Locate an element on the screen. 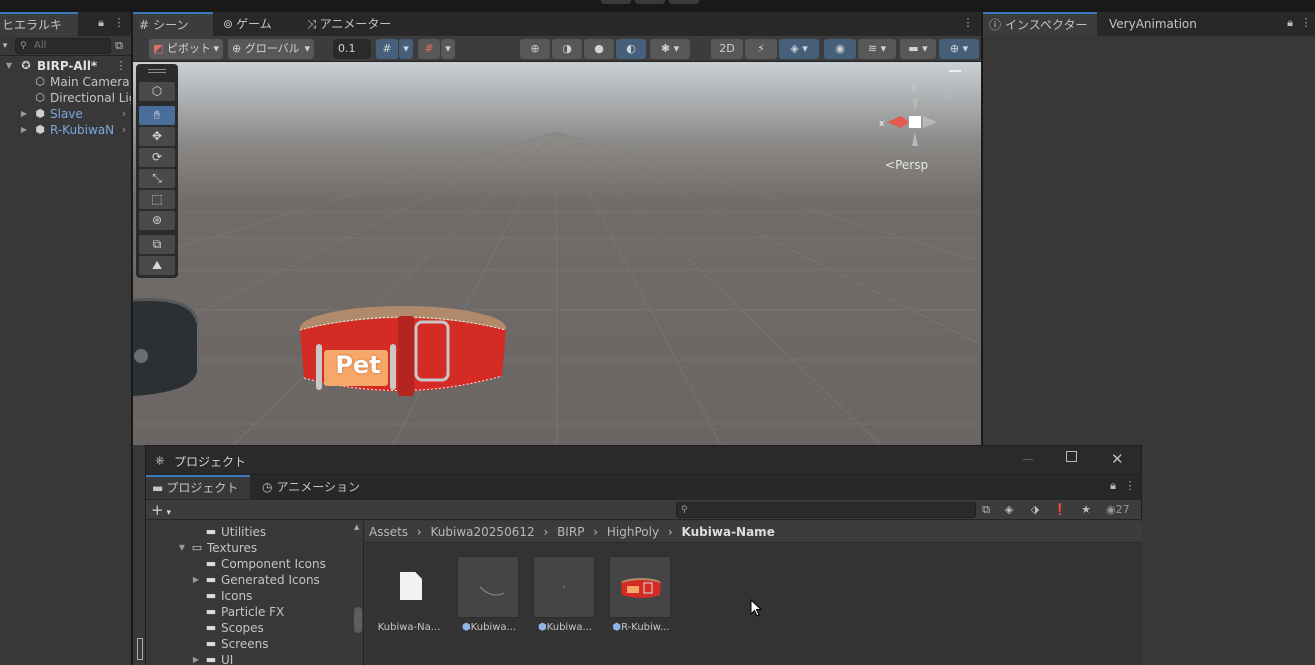 The width and height of the screenshot is (1315, 665). folder-ui: ▶ ▬ UI is located at coordinates (254, 658).